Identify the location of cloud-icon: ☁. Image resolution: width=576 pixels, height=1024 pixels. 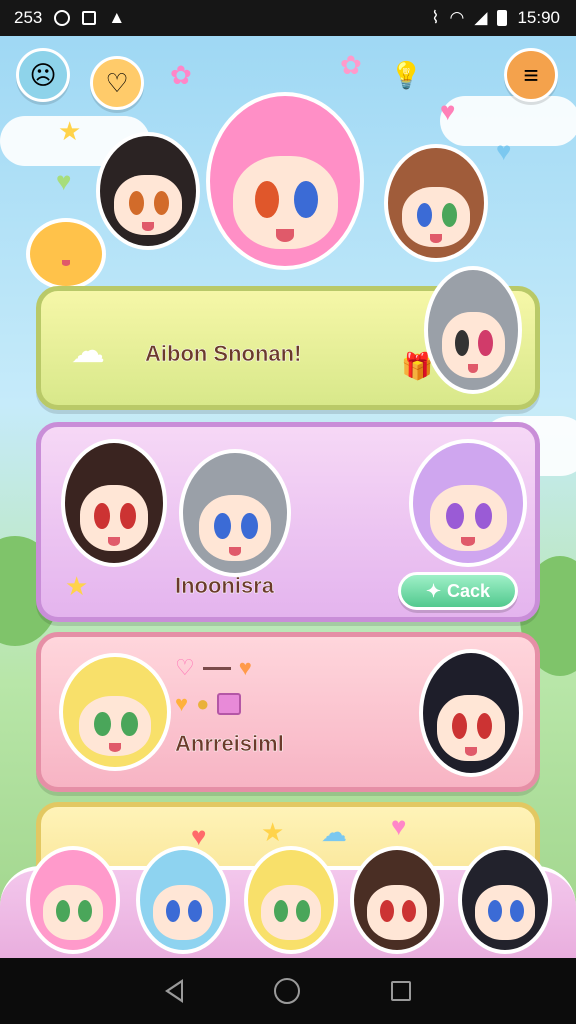
(334, 832).